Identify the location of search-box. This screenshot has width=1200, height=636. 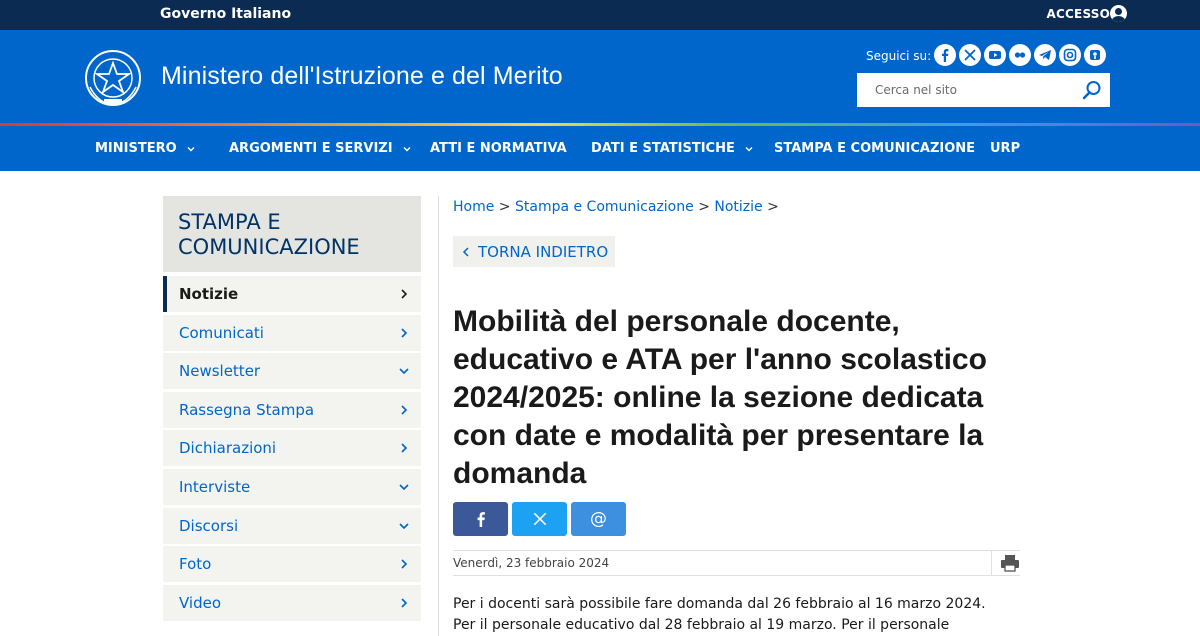
(983, 90).